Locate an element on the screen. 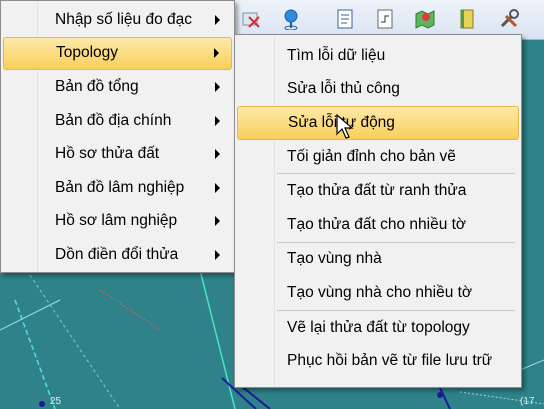 The width and height of the screenshot is (544, 409). book-icon is located at coordinates (467, 19).